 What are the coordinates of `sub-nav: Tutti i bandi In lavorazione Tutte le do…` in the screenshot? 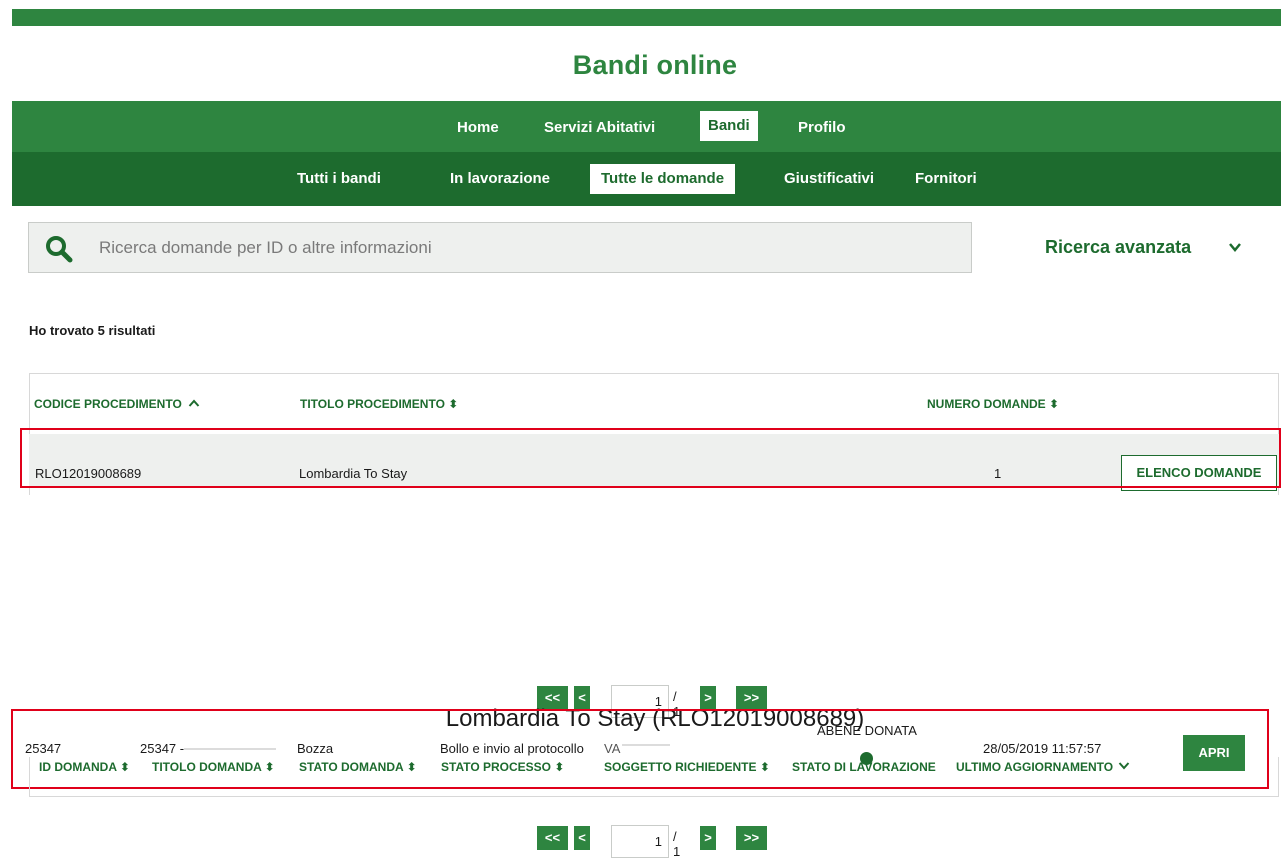 It's located at (646, 179).